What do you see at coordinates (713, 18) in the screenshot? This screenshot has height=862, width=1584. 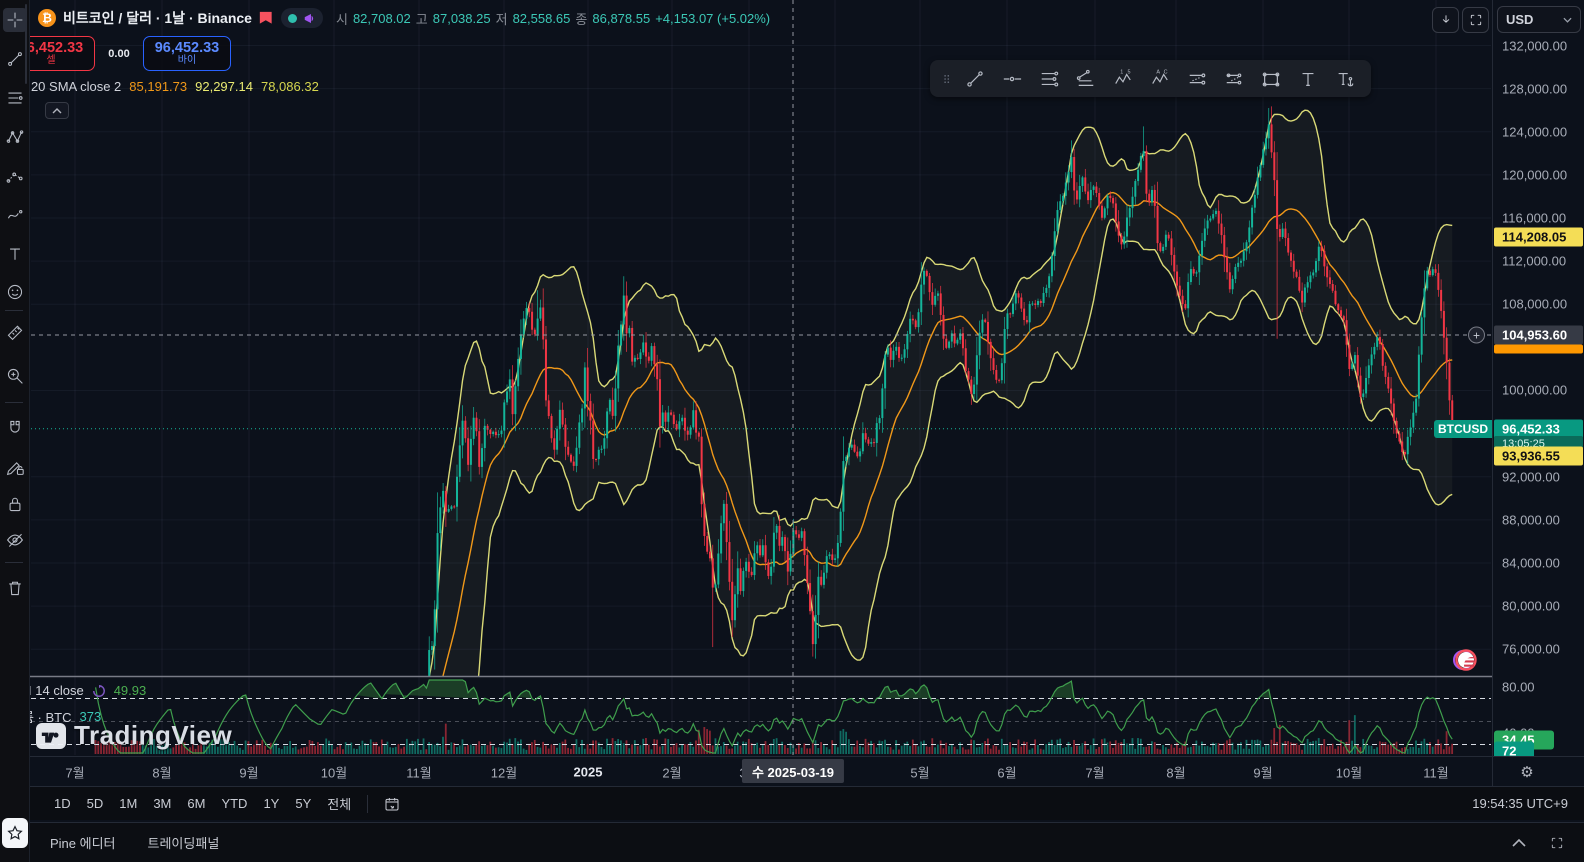 I see `change-value: +4,153.07 (+5.02%)` at bounding box center [713, 18].